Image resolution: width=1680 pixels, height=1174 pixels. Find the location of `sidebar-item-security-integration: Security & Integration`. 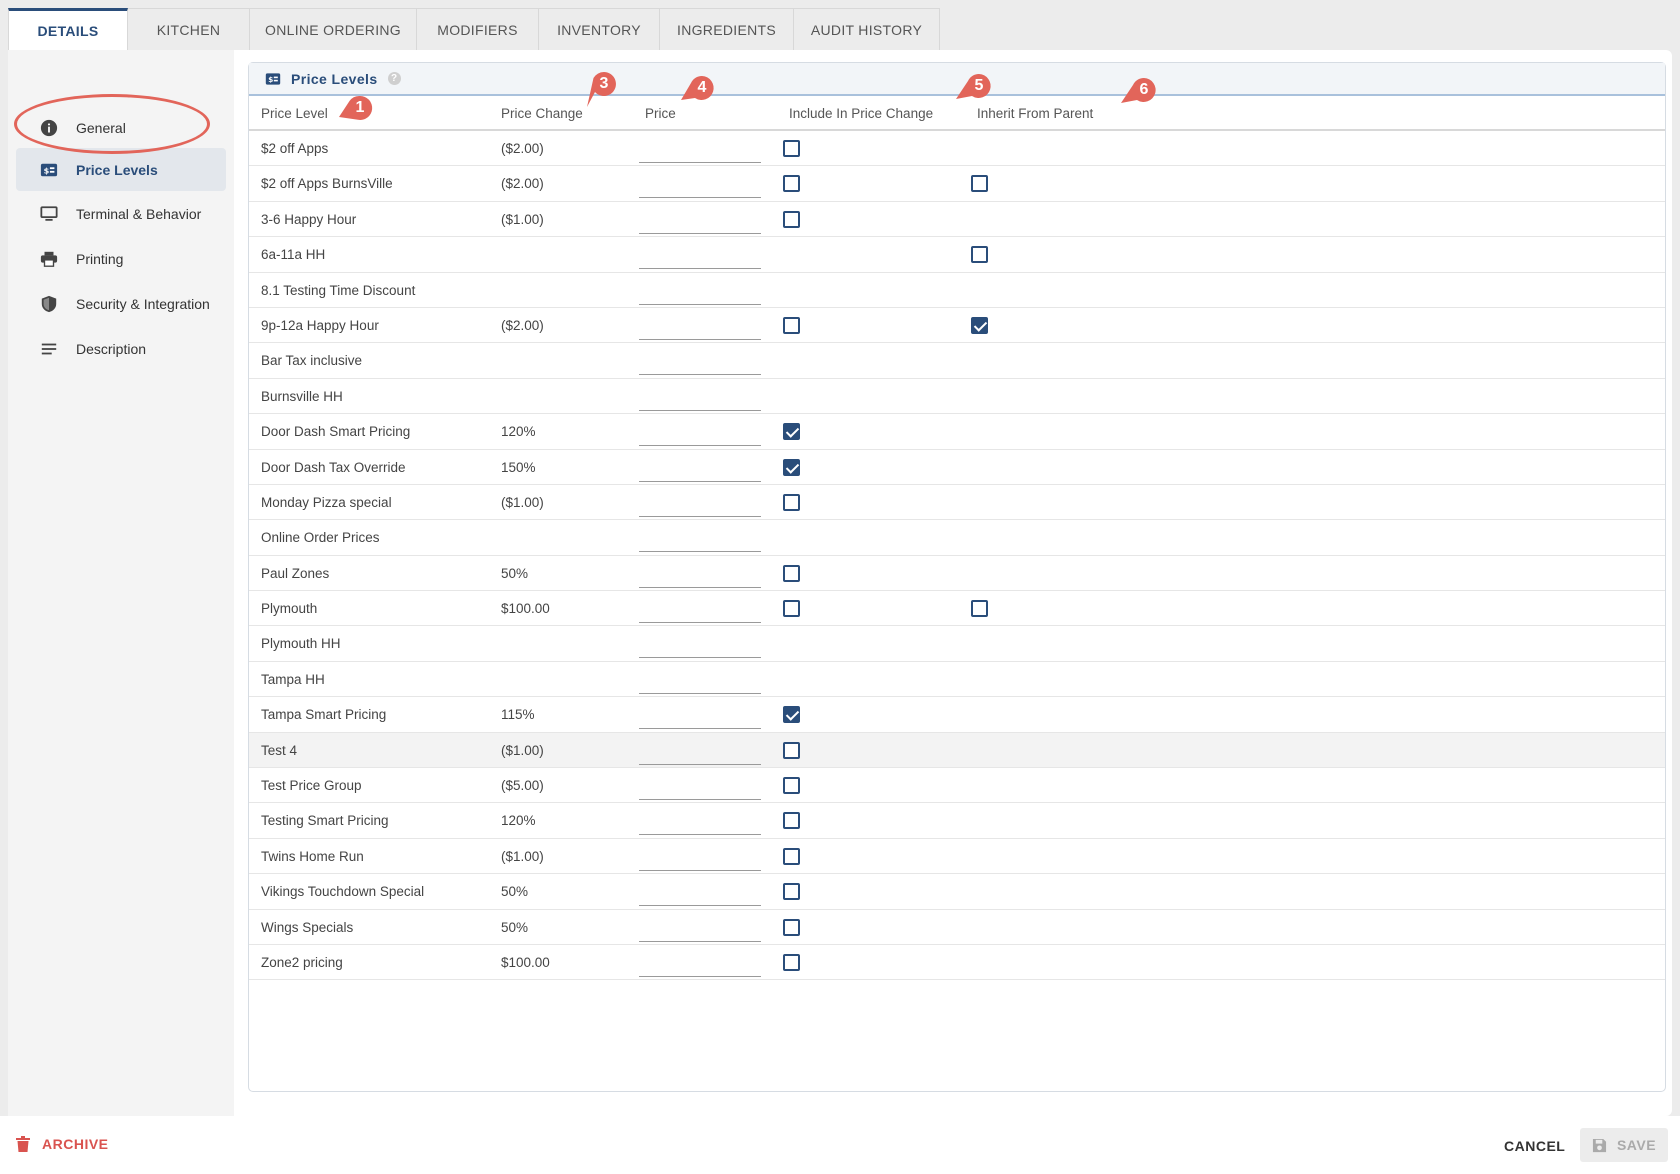

sidebar-item-security-integration: Security & Integration is located at coordinates (121, 303).